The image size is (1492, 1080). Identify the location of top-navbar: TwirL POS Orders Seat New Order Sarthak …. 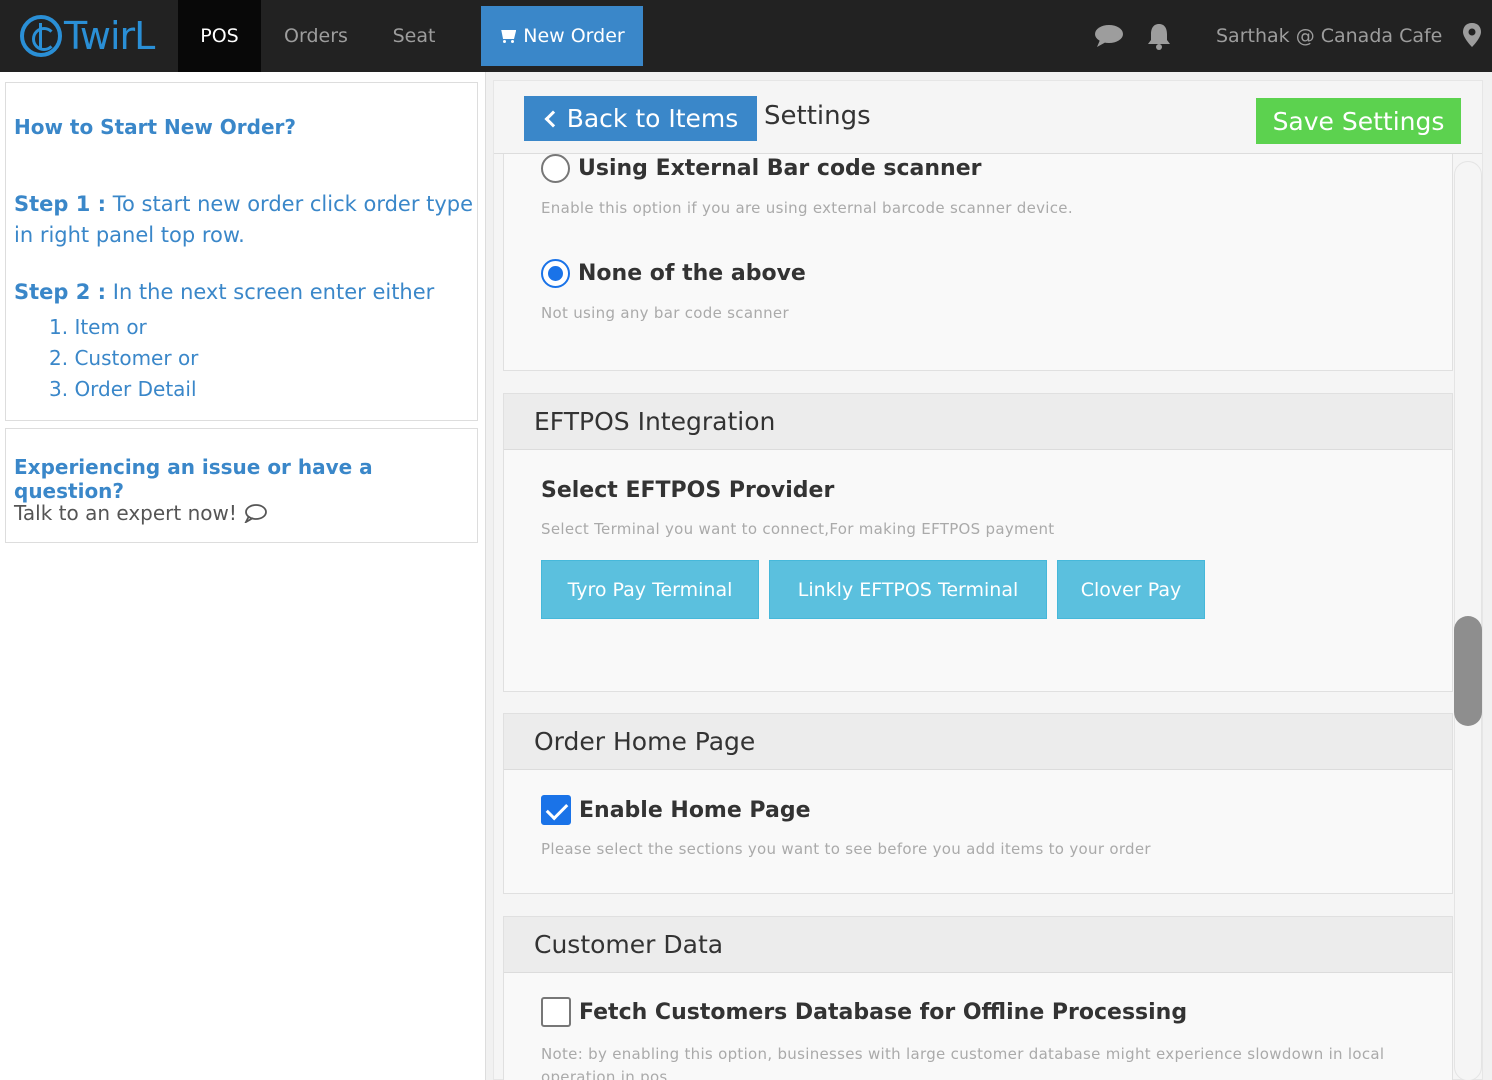
(746, 36).